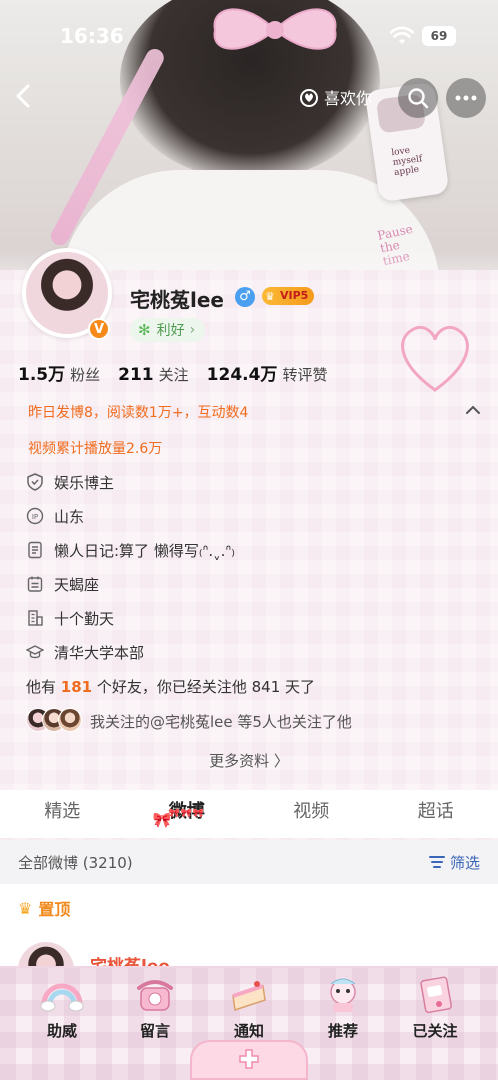 The image size is (498, 1080). Describe the element at coordinates (42, 375) in the screenshot. I see `stat-number: 1.5万` at that location.